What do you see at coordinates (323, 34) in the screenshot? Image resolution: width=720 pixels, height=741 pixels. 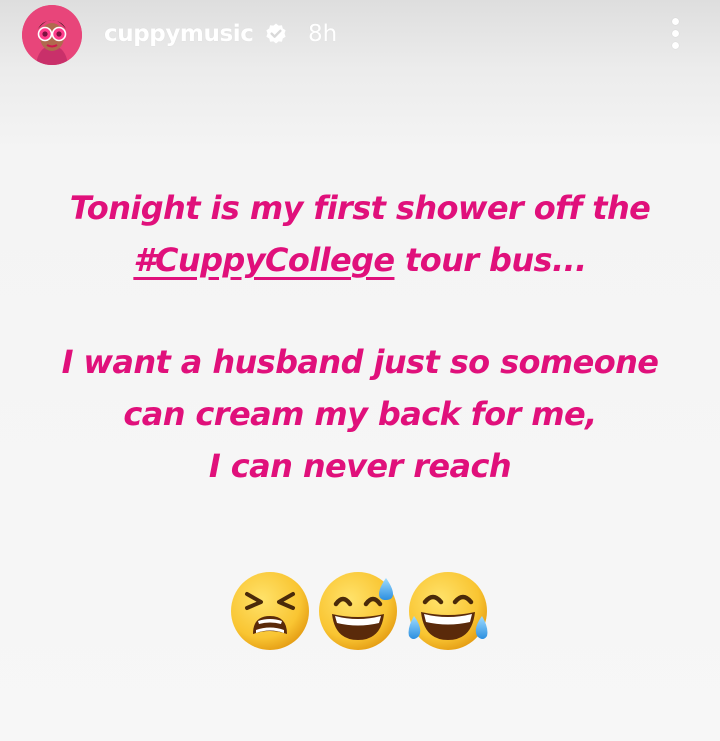 I see `story-timestamp: 8h` at bounding box center [323, 34].